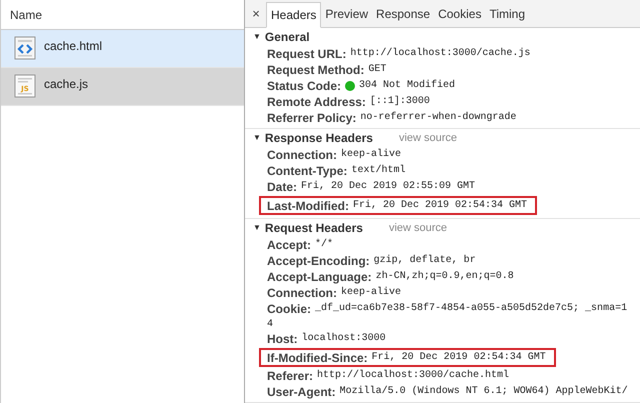 The width and height of the screenshot is (640, 403). Describe the element at coordinates (307, 171) in the screenshot. I see `header-name: Content-Type:` at that location.